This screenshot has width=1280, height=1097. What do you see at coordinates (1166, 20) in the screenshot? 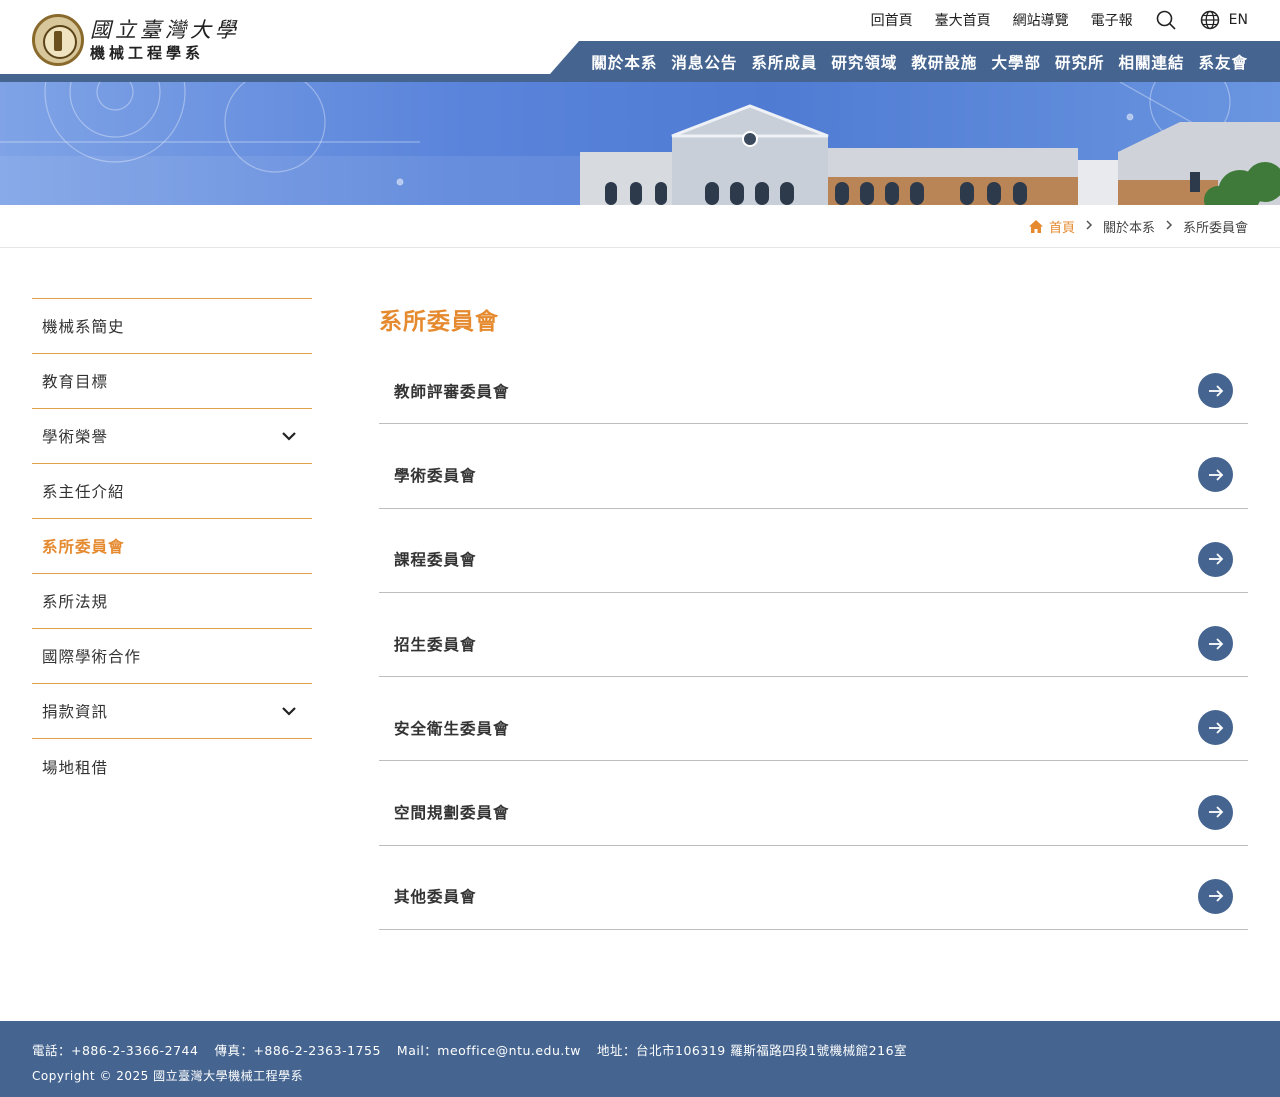
I see `search-icon` at bounding box center [1166, 20].